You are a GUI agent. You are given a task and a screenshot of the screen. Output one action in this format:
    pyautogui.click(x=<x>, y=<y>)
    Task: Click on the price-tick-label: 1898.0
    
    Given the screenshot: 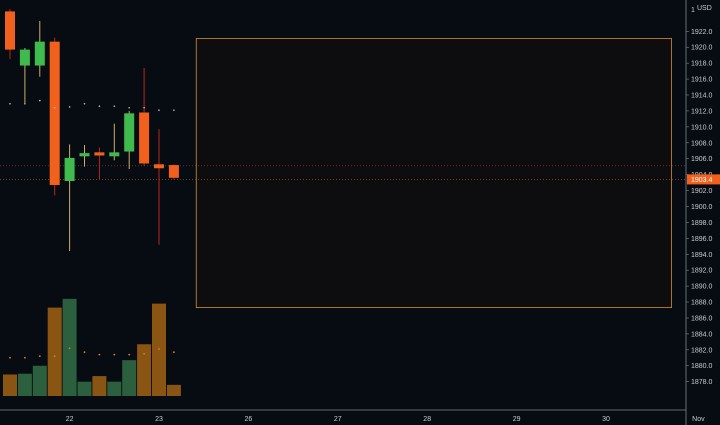 What is the action you would take?
    pyautogui.click(x=702, y=223)
    